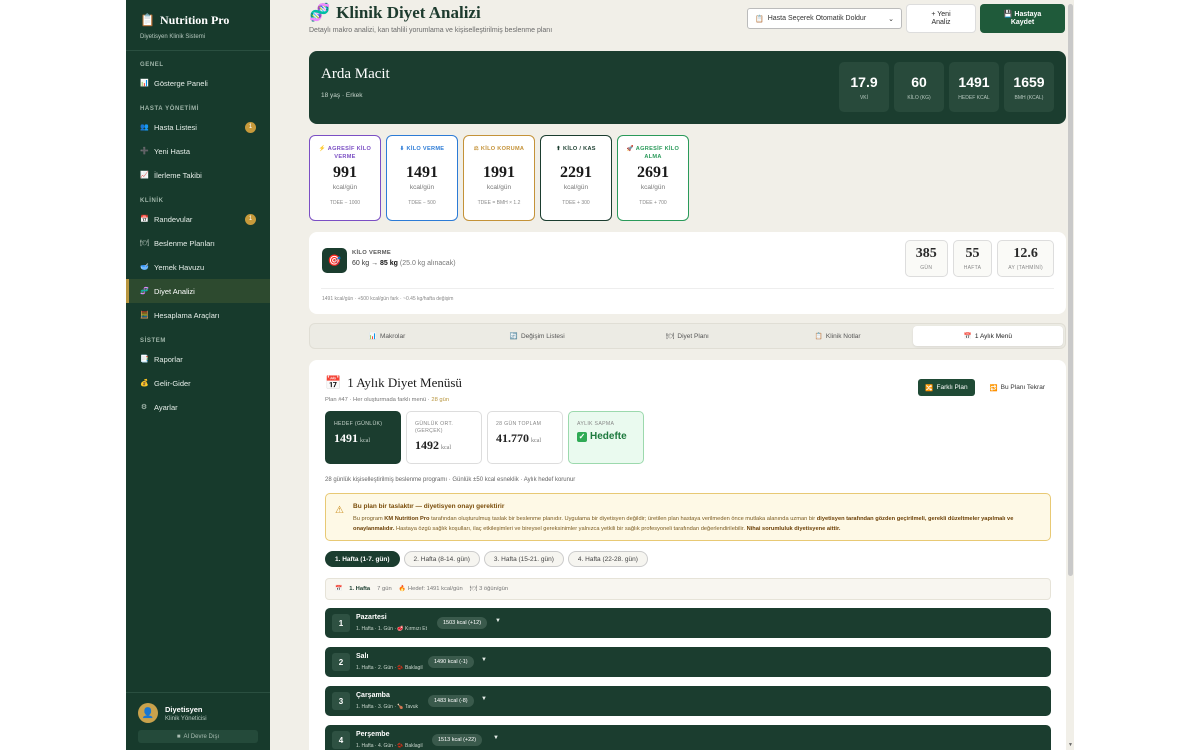 This screenshot has height=750, width=1200. I want to click on goal-unit: kcal/gün, so click(576, 187).